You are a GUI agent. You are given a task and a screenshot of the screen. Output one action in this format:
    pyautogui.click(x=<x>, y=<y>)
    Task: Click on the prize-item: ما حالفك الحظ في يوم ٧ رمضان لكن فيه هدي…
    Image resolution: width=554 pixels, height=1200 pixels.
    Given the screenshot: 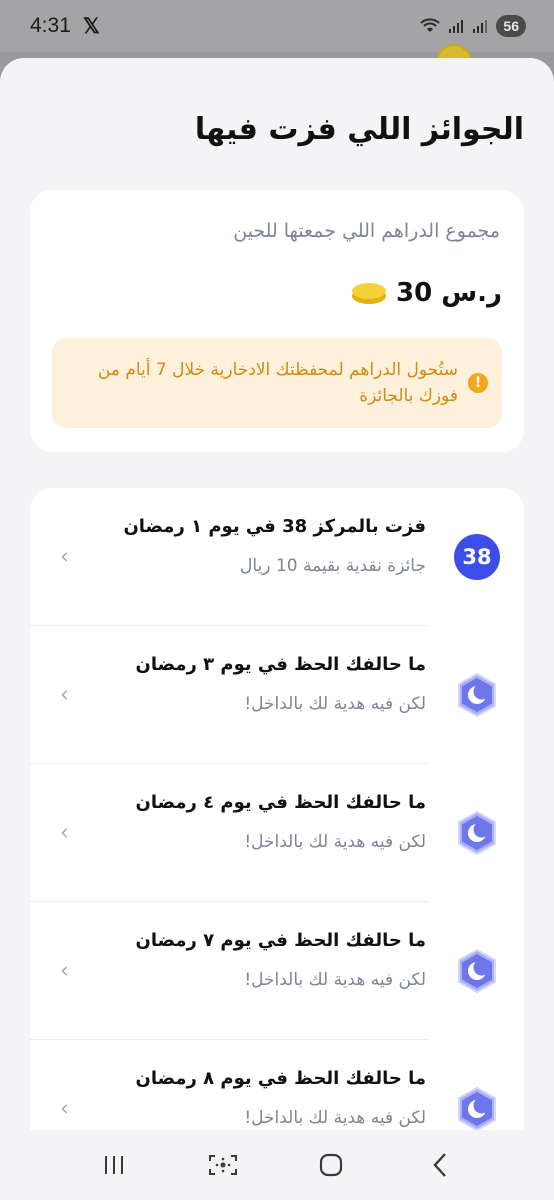 What is the action you would take?
    pyautogui.click(x=277, y=971)
    